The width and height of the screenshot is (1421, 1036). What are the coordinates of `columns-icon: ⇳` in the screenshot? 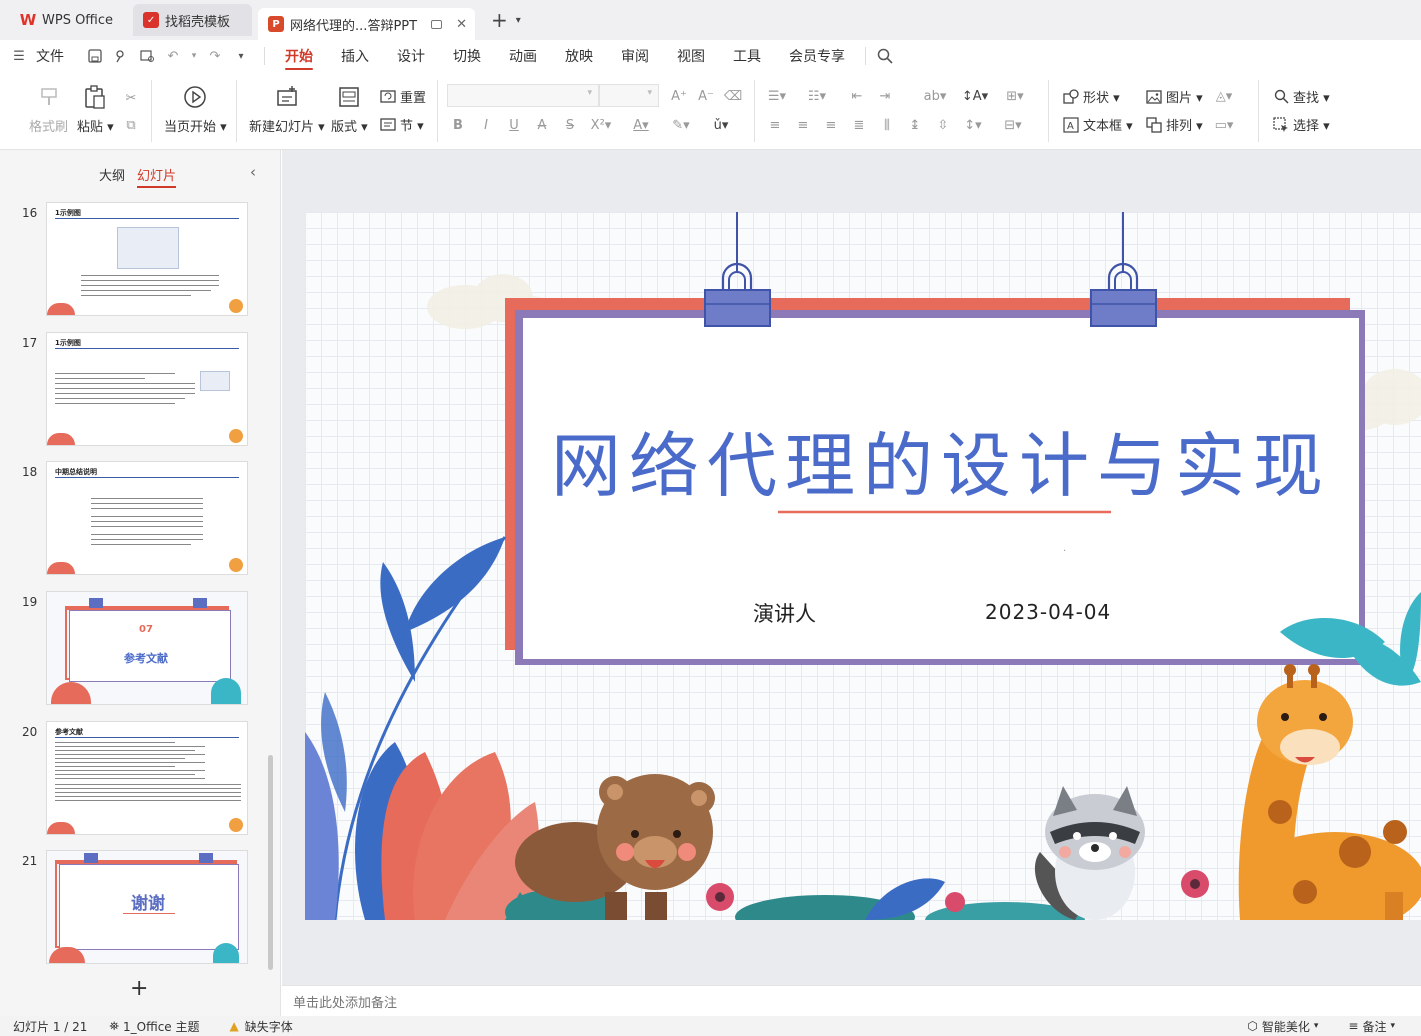 It's located at (943, 125).